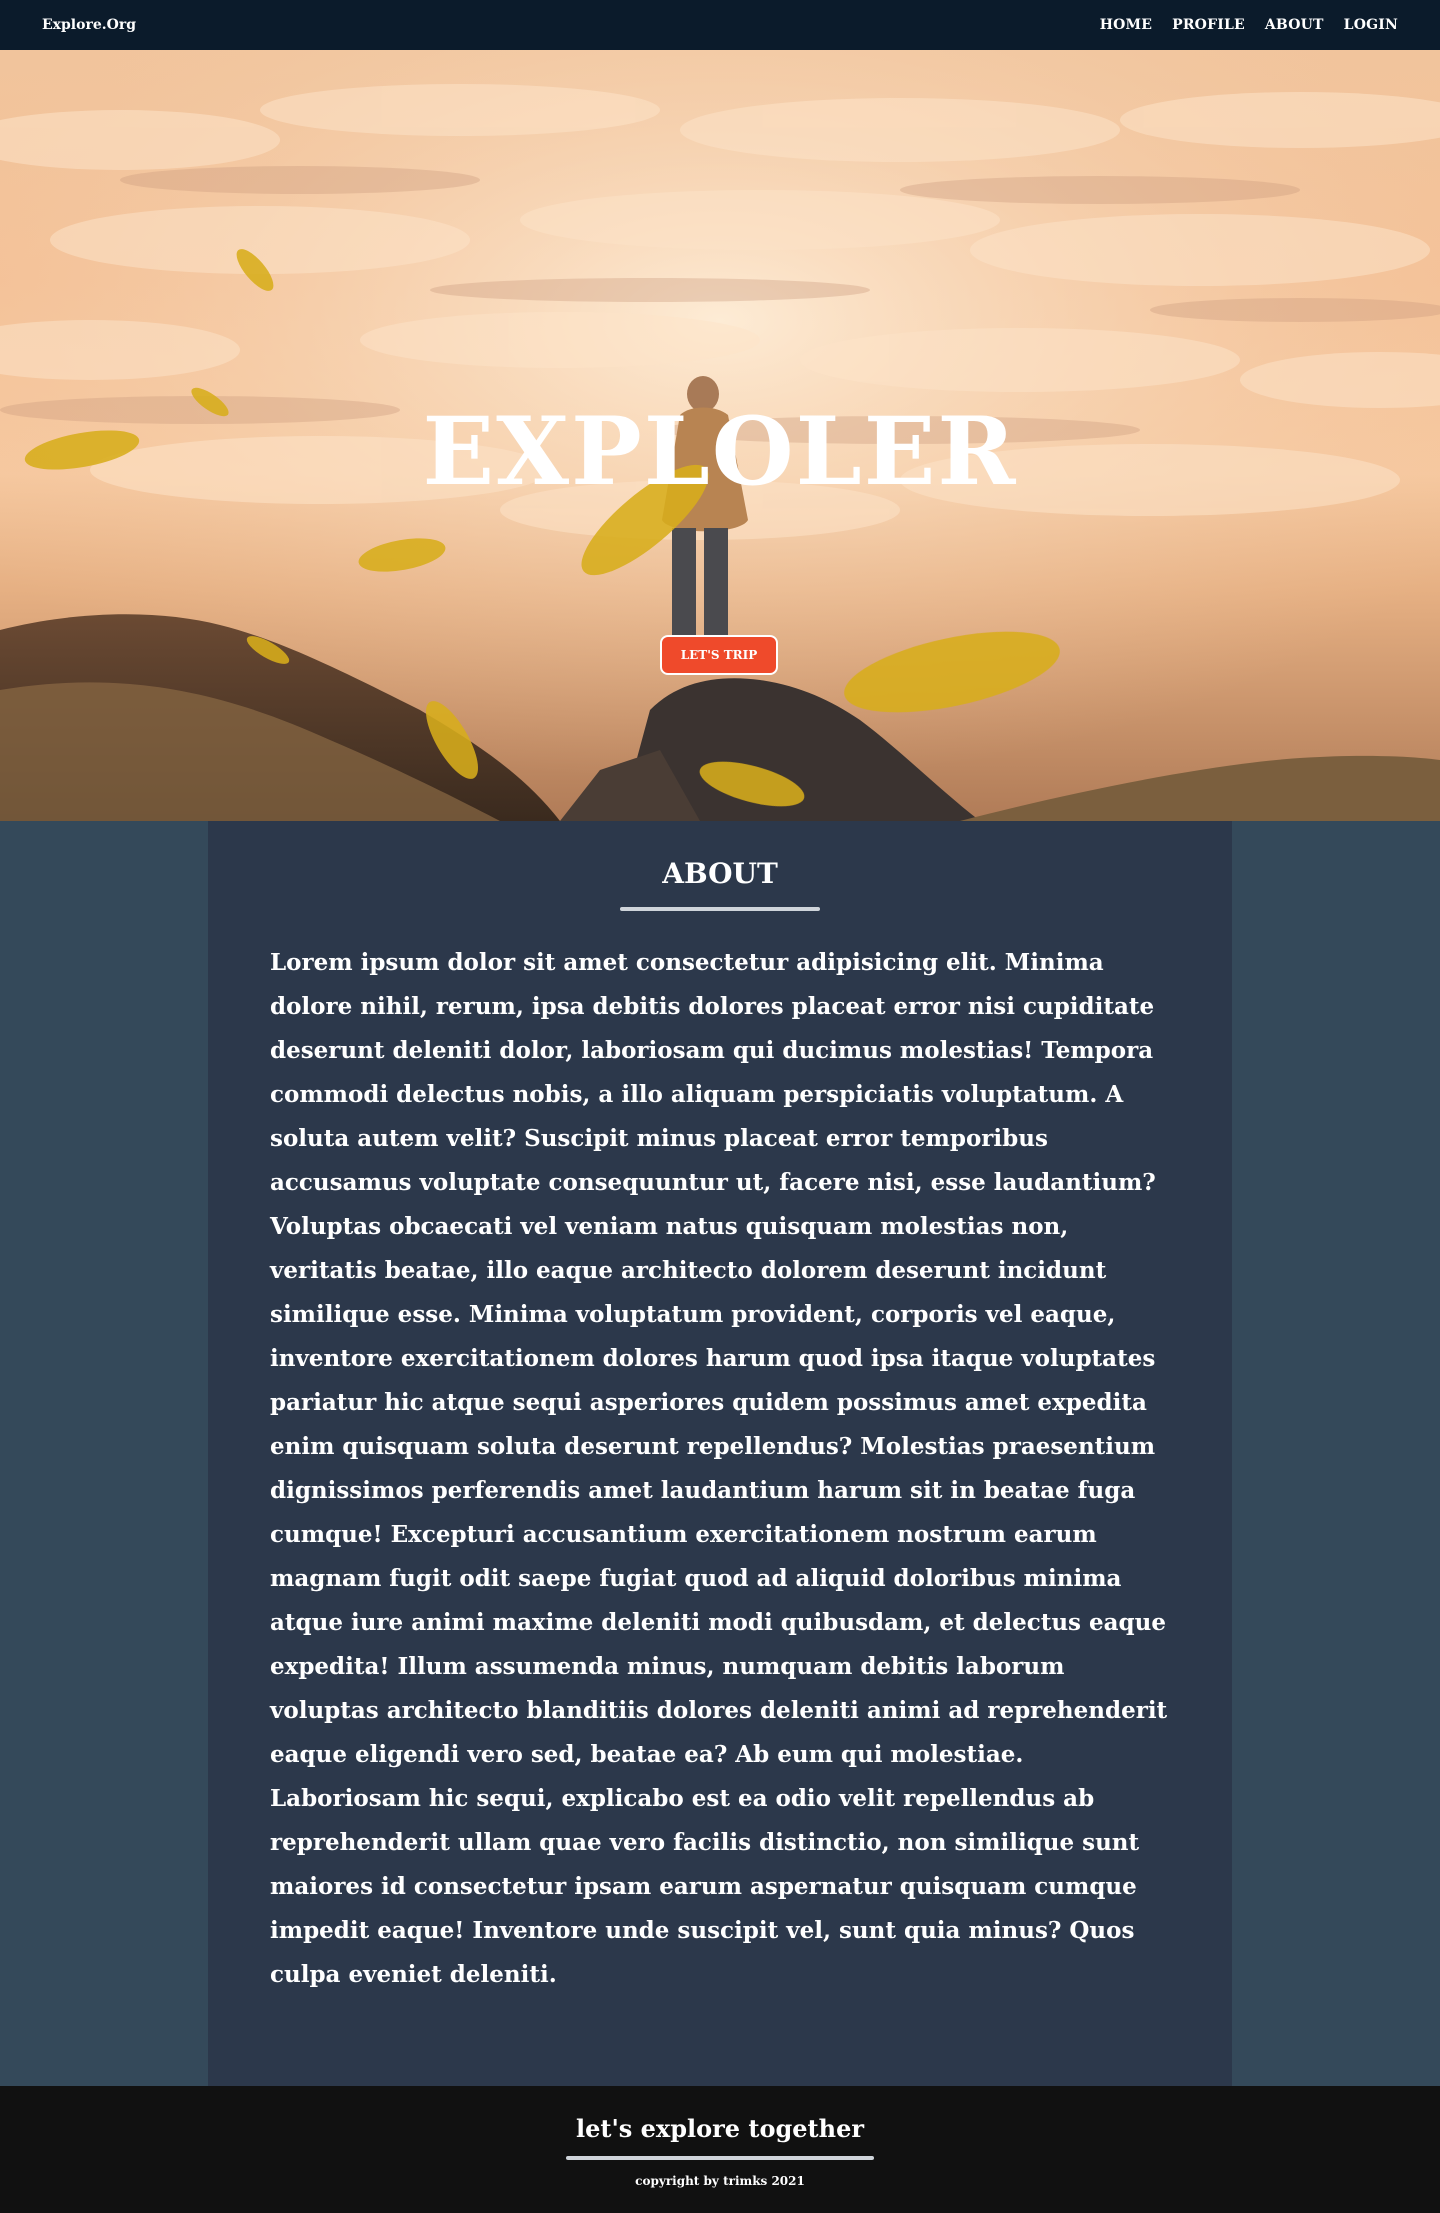 Image resolution: width=1440 pixels, height=2213 pixels. What do you see at coordinates (1208, 25) in the screenshot?
I see `nav-profile-link: PROFILE` at bounding box center [1208, 25].